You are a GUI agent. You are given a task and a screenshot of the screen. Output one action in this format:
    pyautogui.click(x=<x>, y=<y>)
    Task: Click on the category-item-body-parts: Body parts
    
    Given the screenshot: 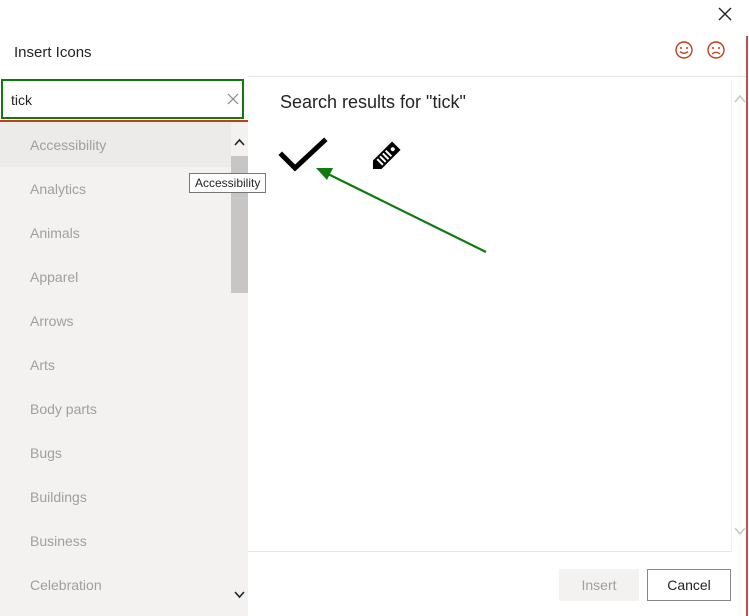 What is the action you would take?
    pyautogui.click(x=115, y=409)
    